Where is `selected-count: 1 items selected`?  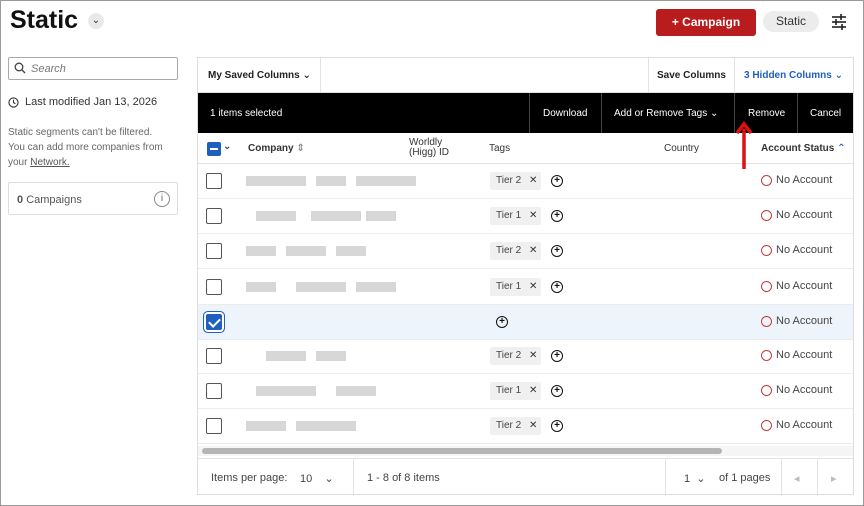 selected-count: 1 items selected is located at coordinates (246, 113).